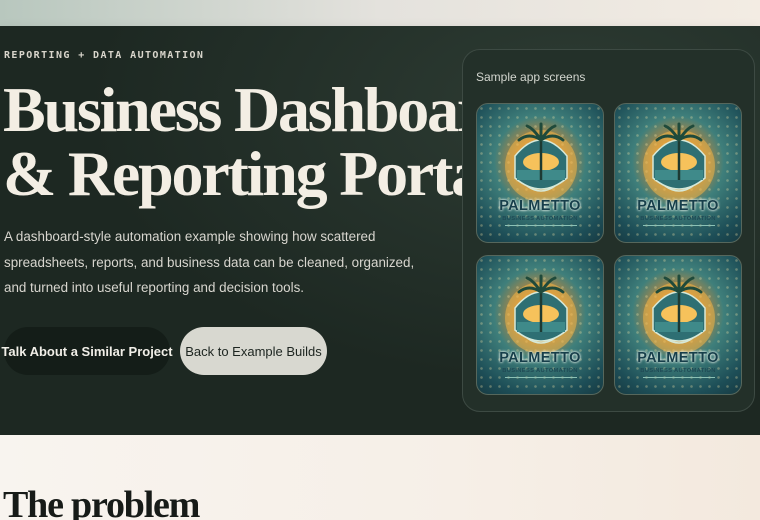 The height and width of the screenshot is (520, 760). What do you see at coordinates (531, 77) in the screenshot?
I see `sample-screens-label: Sample app screens` at bounding box center [531, 77].